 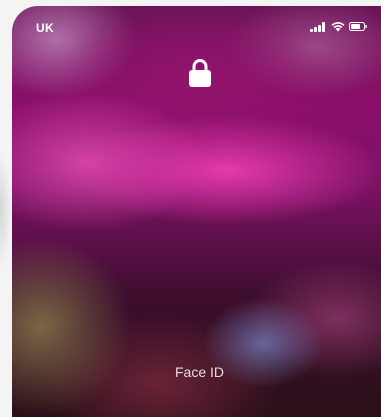 What do you see at coordinates (196, 26) in the screenshot?
I see `status-bar: UK` at bounding box center [196, 26].